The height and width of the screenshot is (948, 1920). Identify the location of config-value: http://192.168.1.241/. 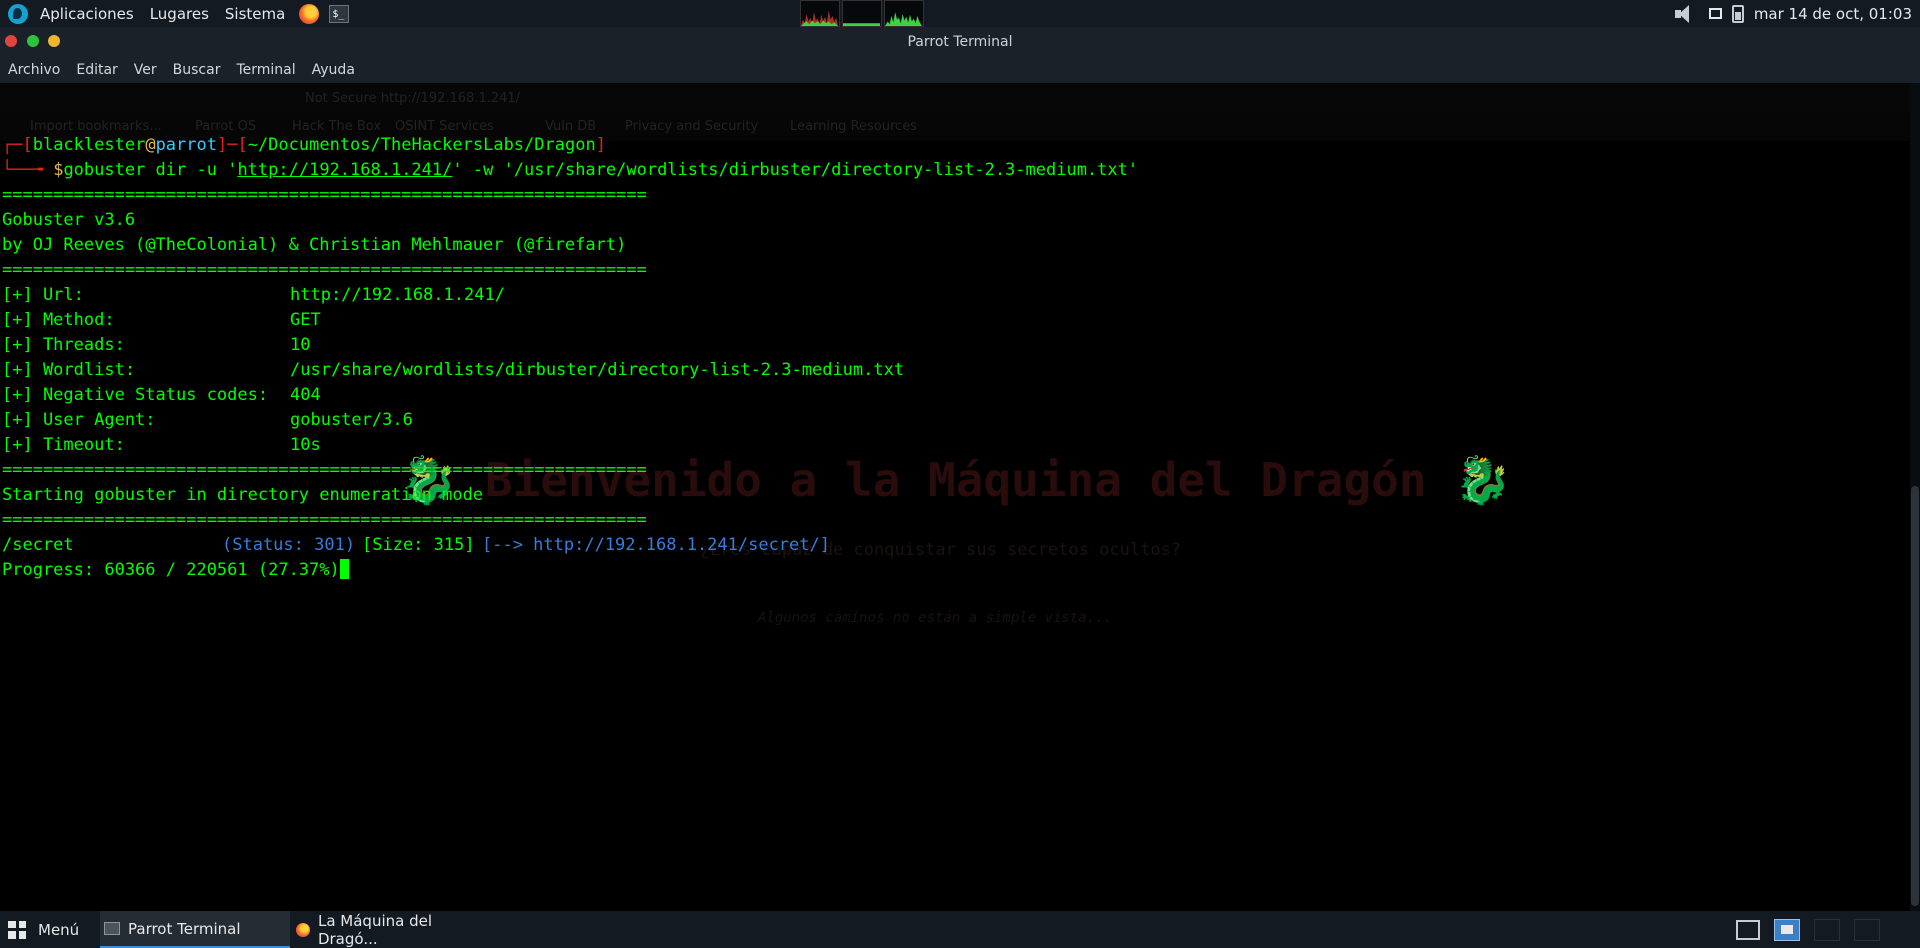
(397, 295).